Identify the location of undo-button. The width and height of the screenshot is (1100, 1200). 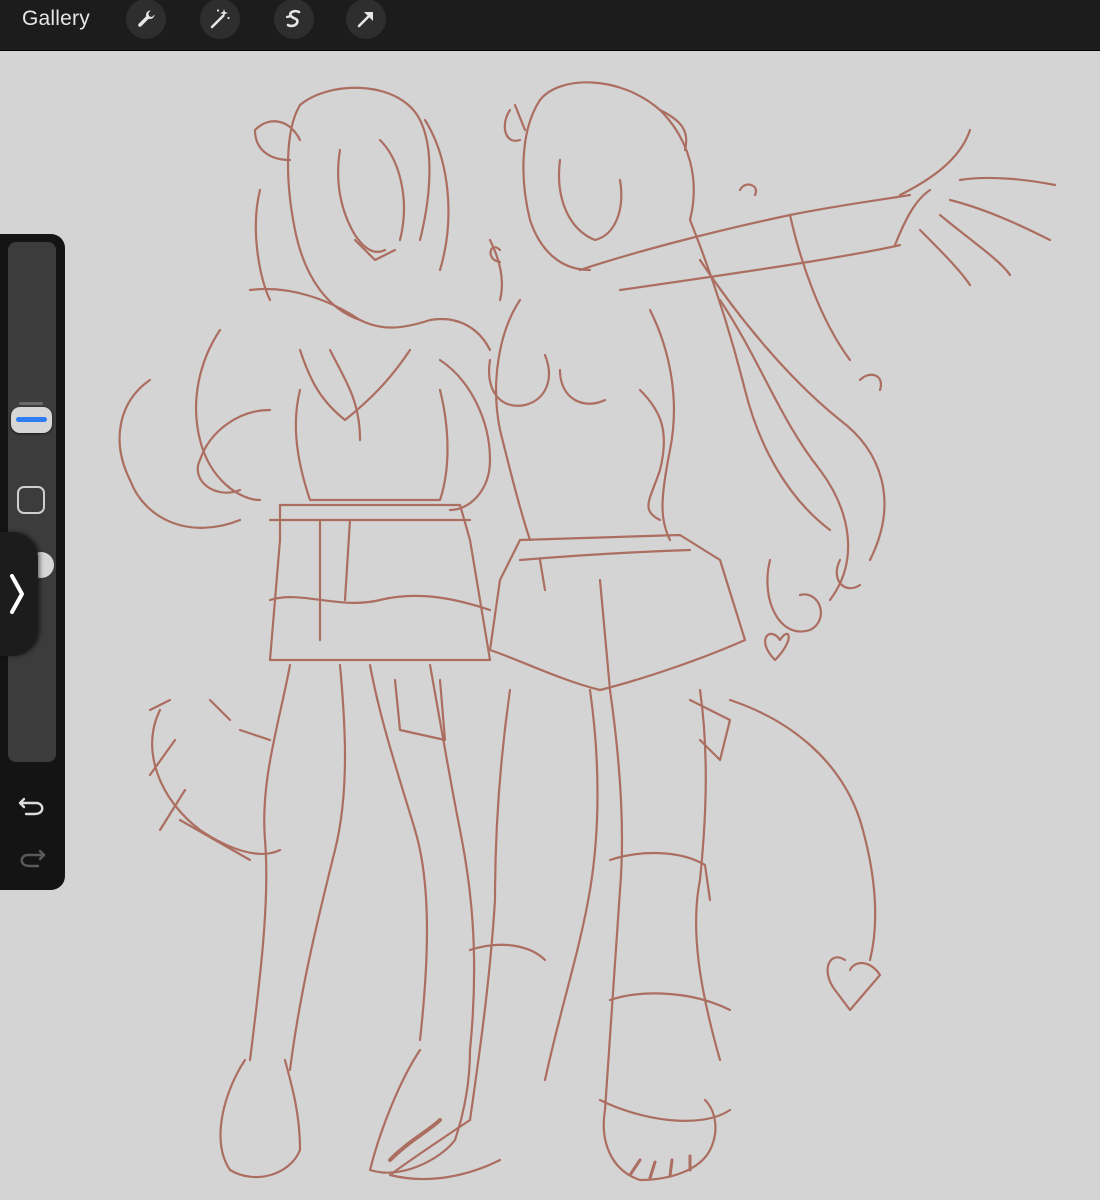
(32, 805).